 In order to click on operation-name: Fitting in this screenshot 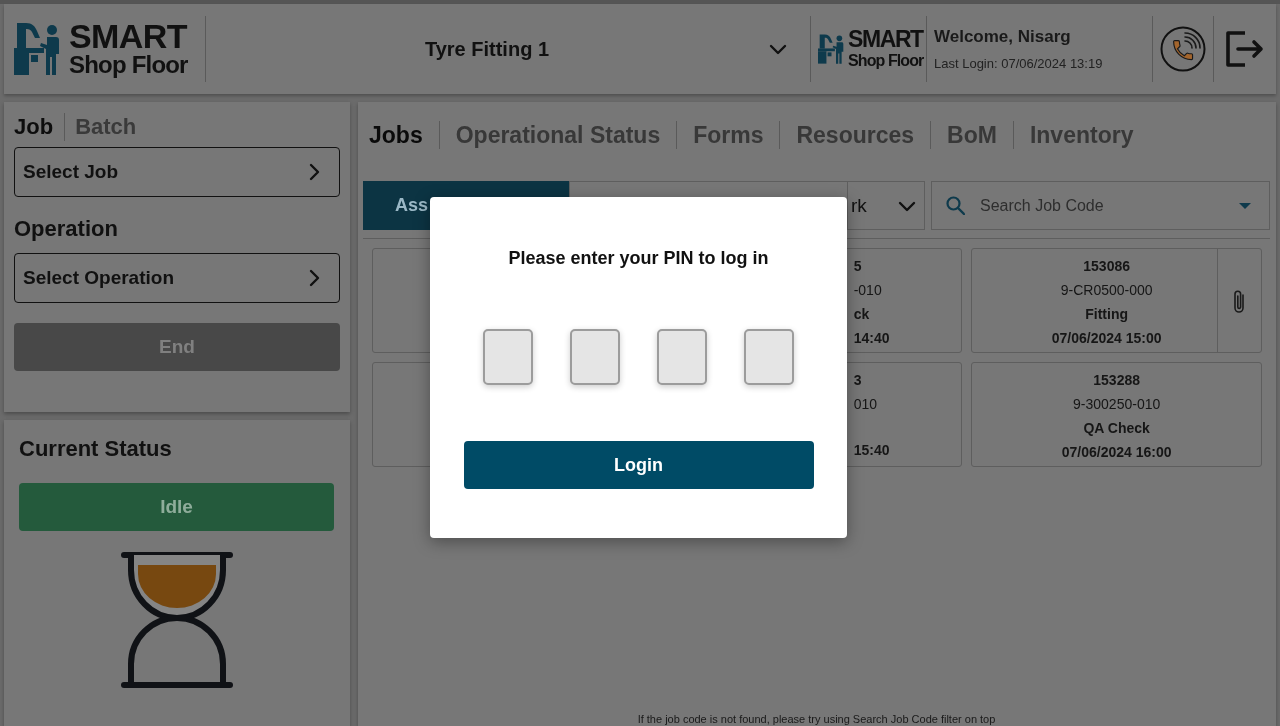, I will do `click(1107, 314)`.